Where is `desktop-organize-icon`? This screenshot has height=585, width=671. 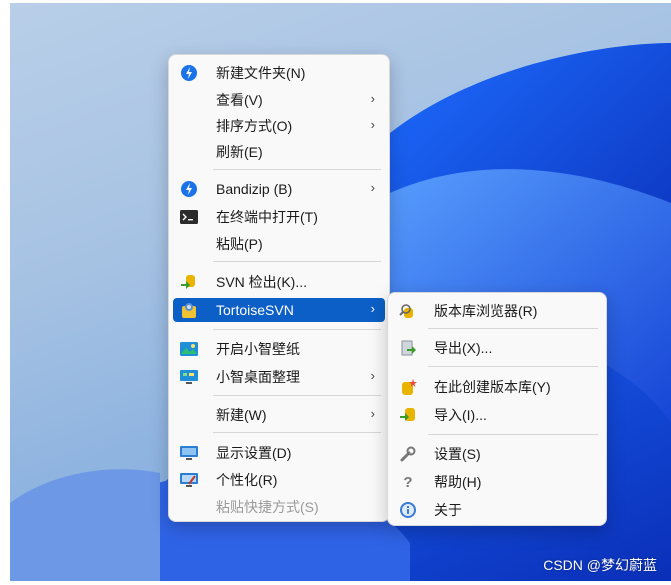 desktop-organize-icon is located at coordinates (189, 377).